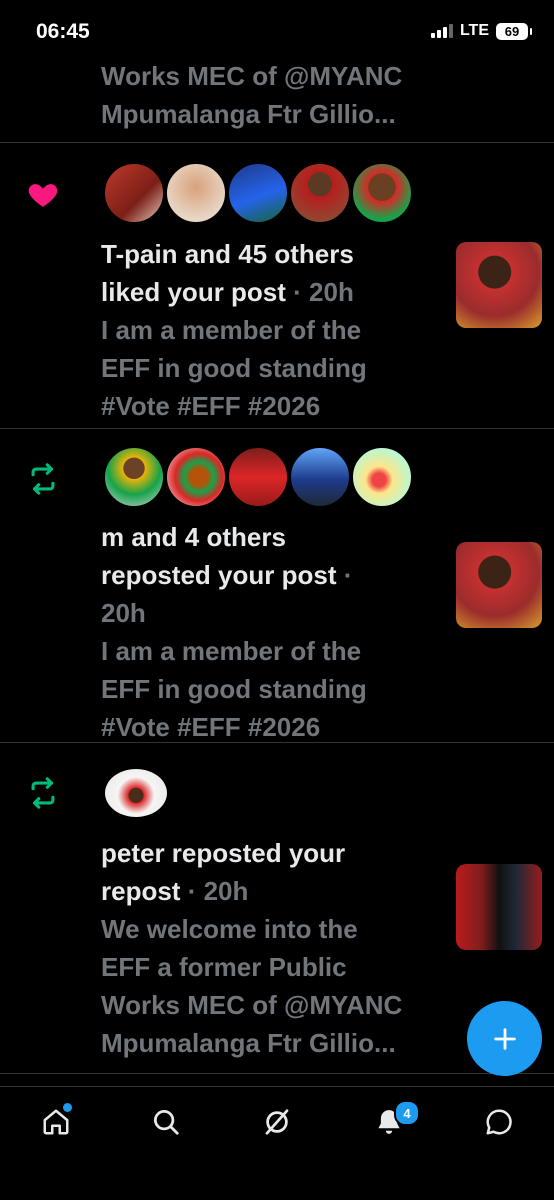  What do you see at coordinates (43, 195) in the screenshot?
I see `heart-icon` at bounding box center [43, 195].